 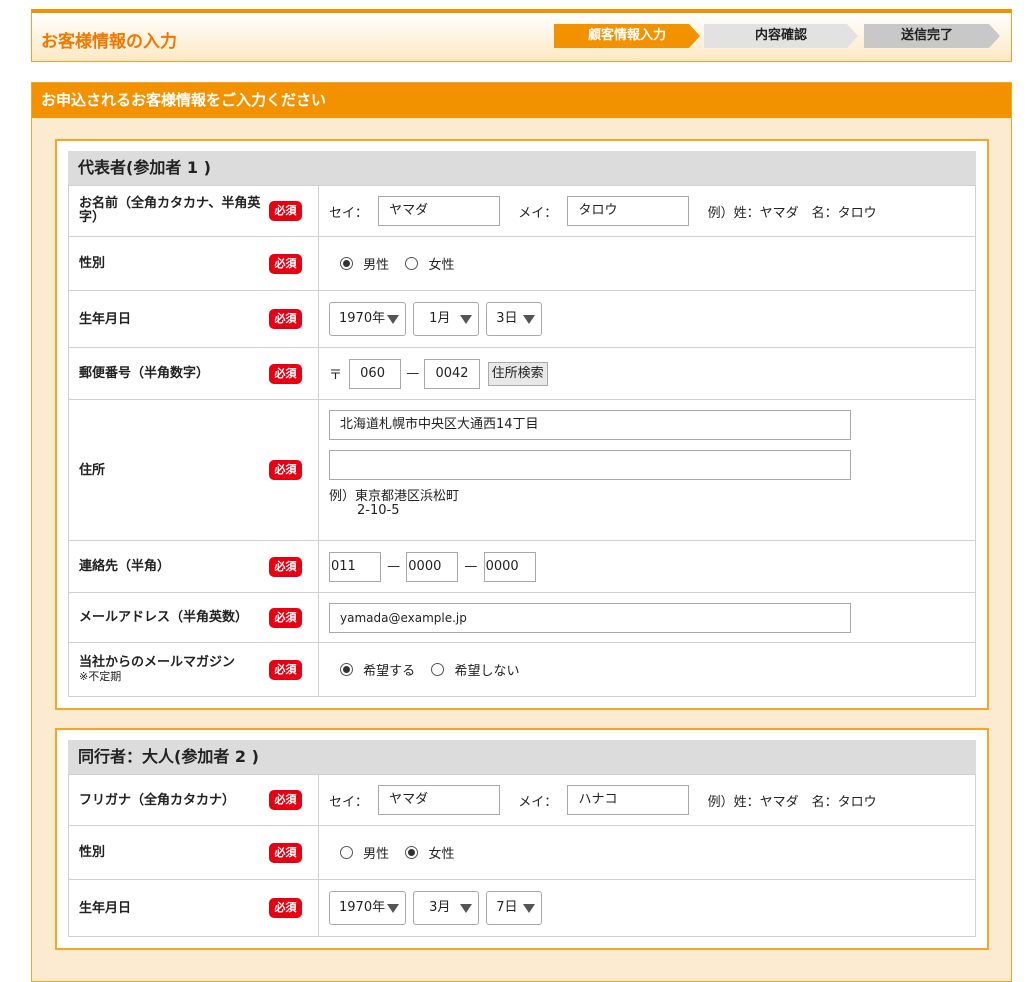 What do you see at coordinates (590, 617) in the screenshot?
I see `email-input: yamada@example.jp` at bounding box center [590, 617].